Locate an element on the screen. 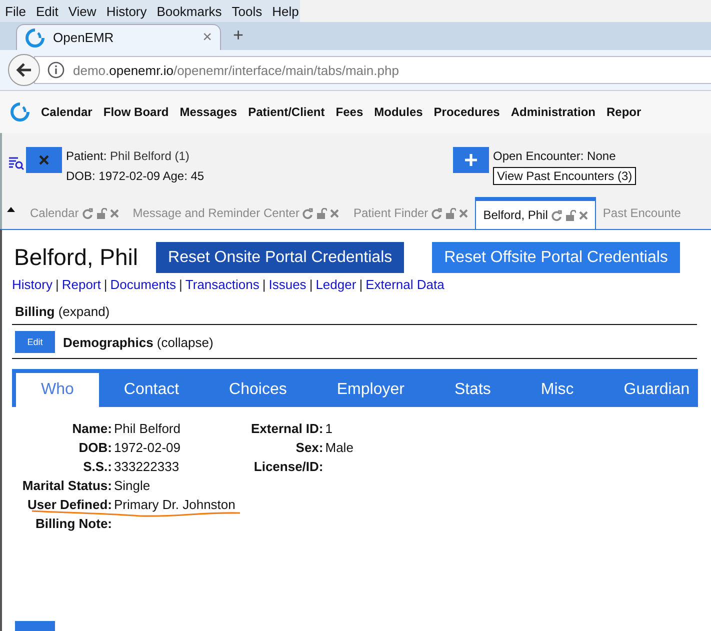 The image size is (711, 631). portal-button: Reset Onsite Portal Credentials is located at coordinates (280, 257).